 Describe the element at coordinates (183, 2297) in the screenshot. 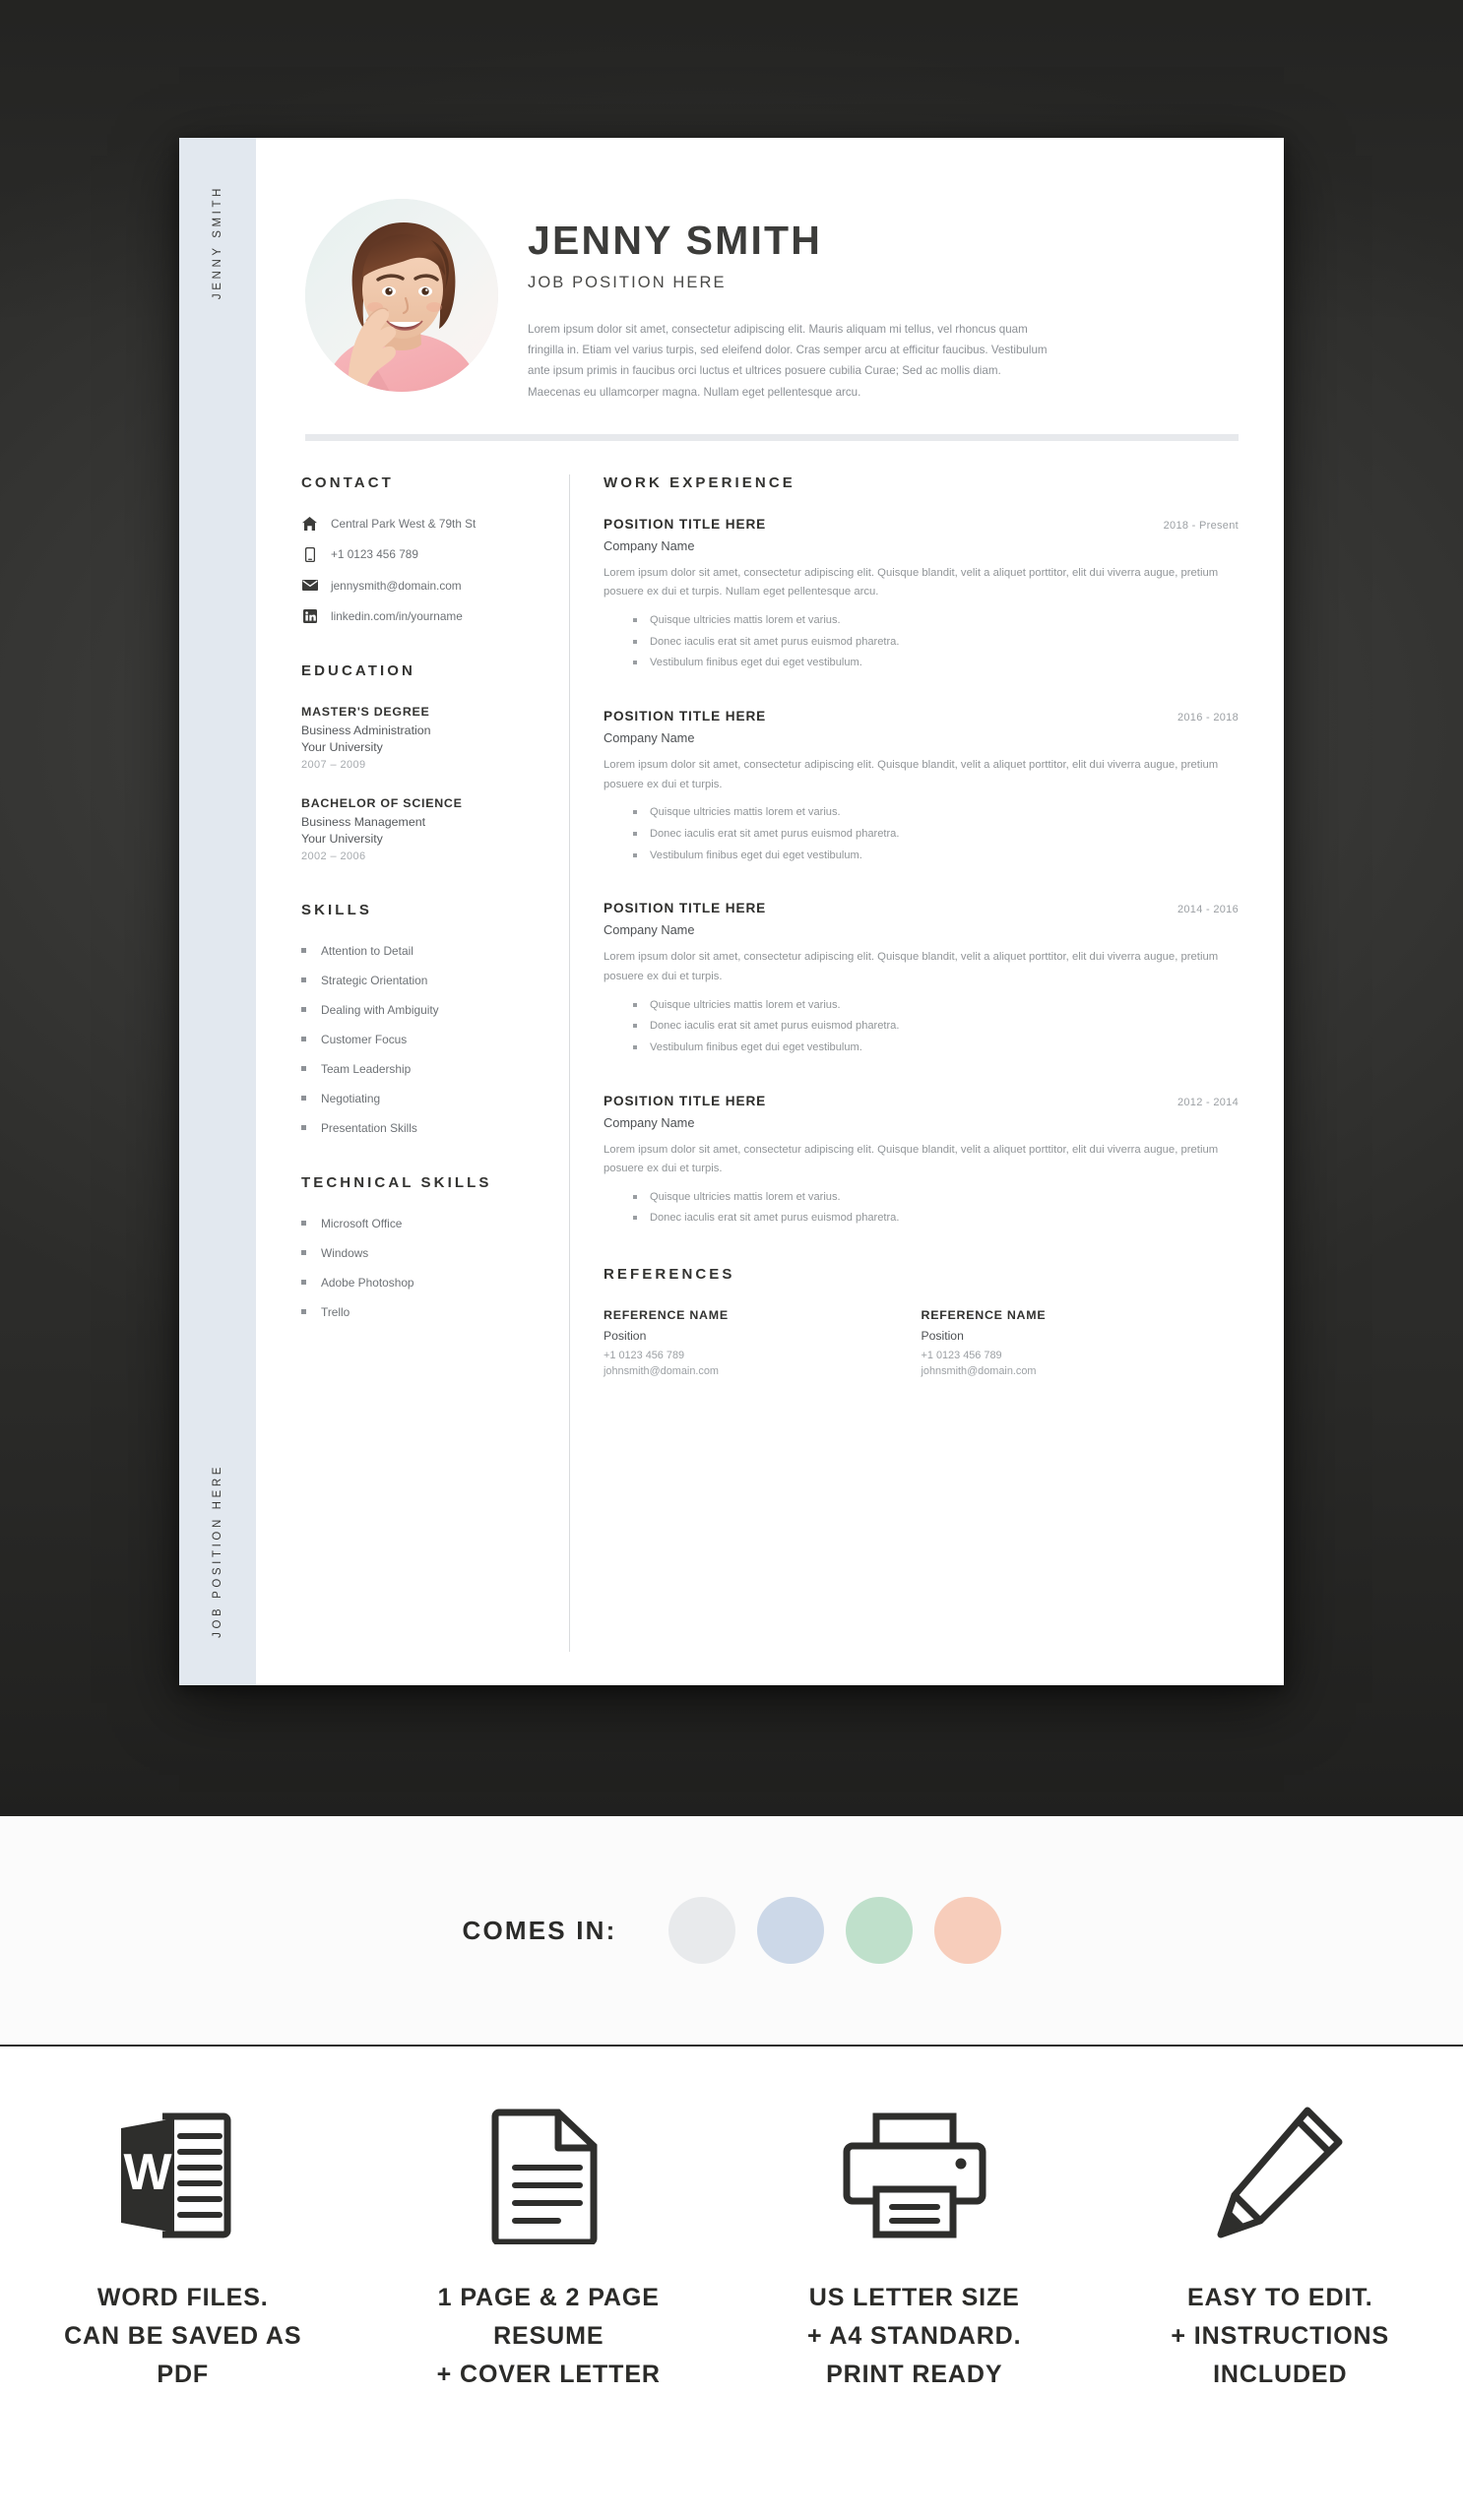

I see `feature-label-line: WORD FILES.` at that location.